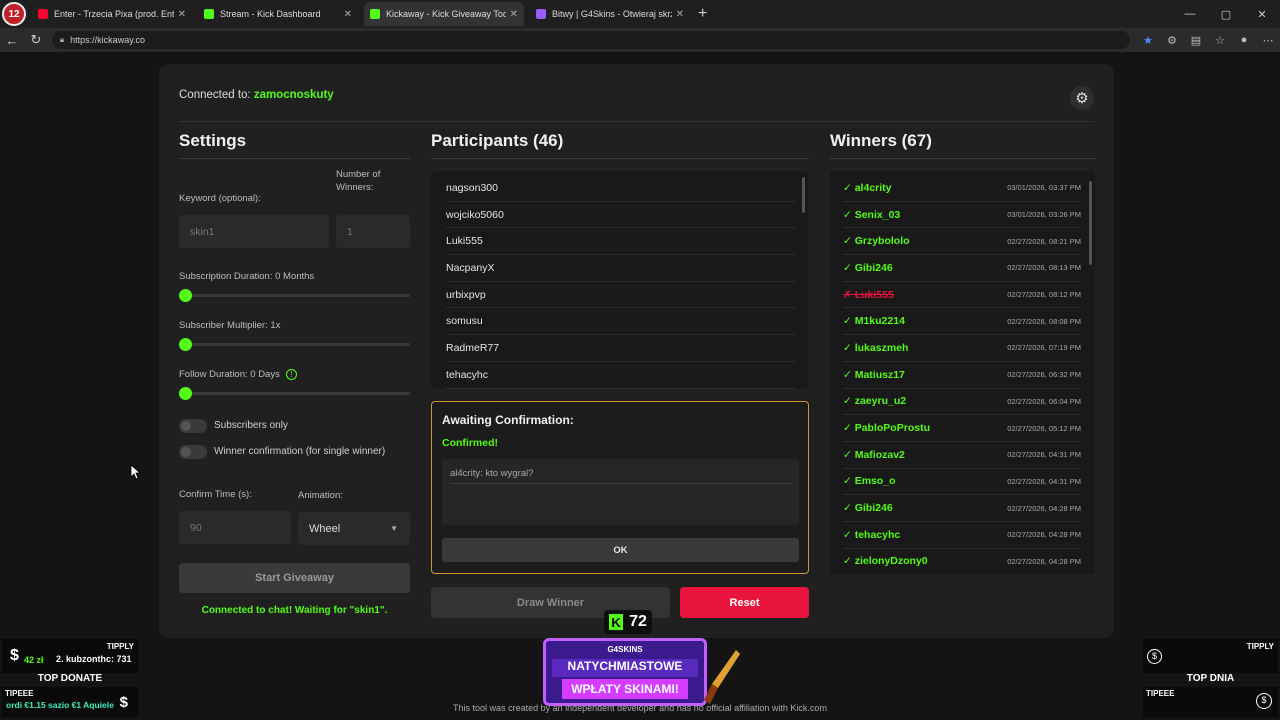 The width and height of the screenshot is (1280, 720). Describe the element at coordinates (193, 452) in the screenshot. I see `winner-confirmation-toggle` at that location.